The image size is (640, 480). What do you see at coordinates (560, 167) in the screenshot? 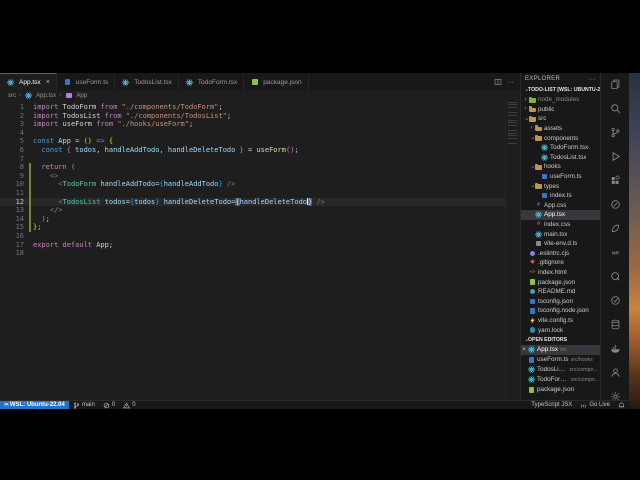
I see `tree-item-hooks: › hooks` at bounding box center [560, 167].